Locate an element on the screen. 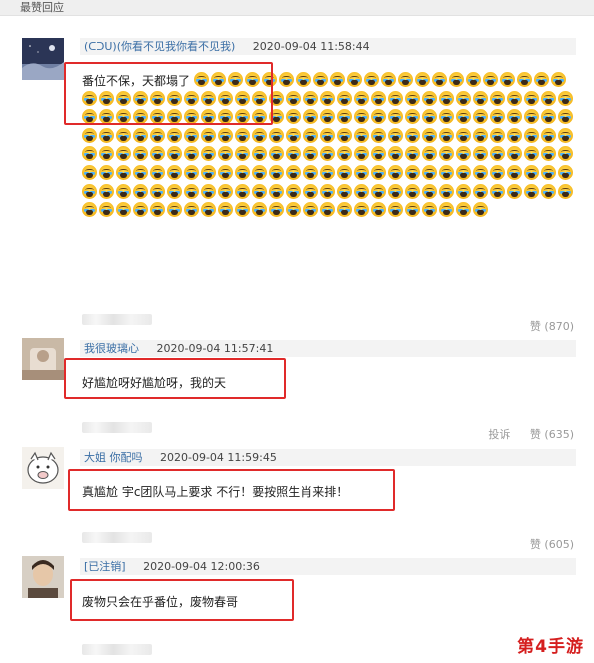 The width and height of the screenshot is (594, 663). like-button: 赞 (605) is located at coordinates (552, 544).